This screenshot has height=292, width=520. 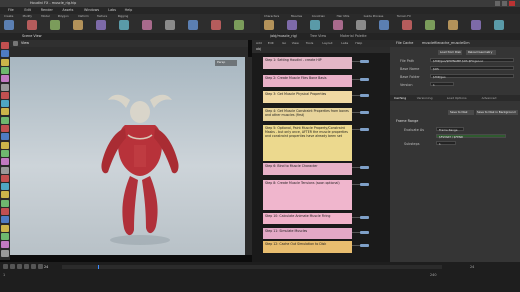 What do you see at coordinates (284, 43) in the screenshot?
I see `network-menu-go: Go` at bounding box center [284, 43].